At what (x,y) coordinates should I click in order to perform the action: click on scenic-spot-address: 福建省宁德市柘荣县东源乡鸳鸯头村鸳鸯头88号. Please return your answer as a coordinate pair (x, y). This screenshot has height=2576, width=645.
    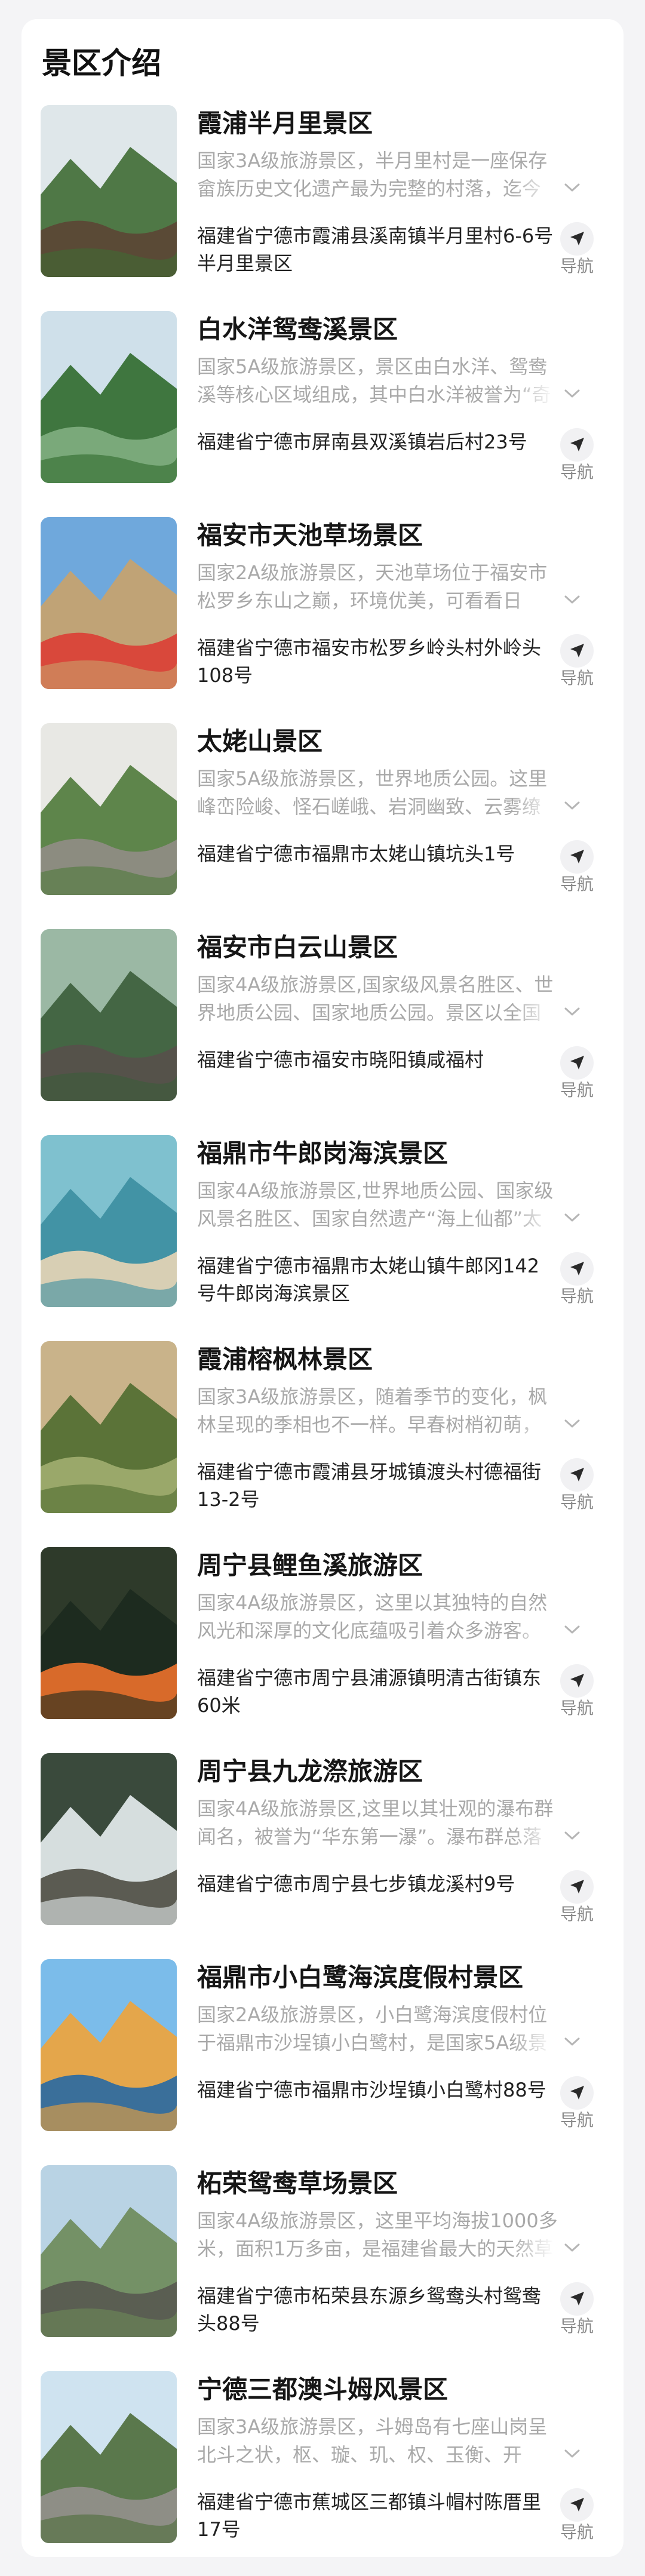
    Looking at the image, I should click on (370, 2310).